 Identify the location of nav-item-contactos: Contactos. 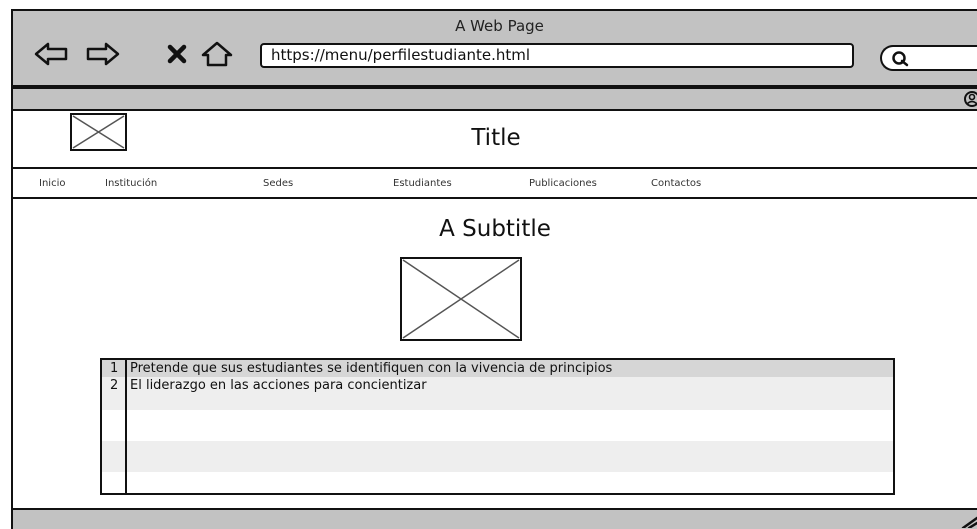
(676, 183).